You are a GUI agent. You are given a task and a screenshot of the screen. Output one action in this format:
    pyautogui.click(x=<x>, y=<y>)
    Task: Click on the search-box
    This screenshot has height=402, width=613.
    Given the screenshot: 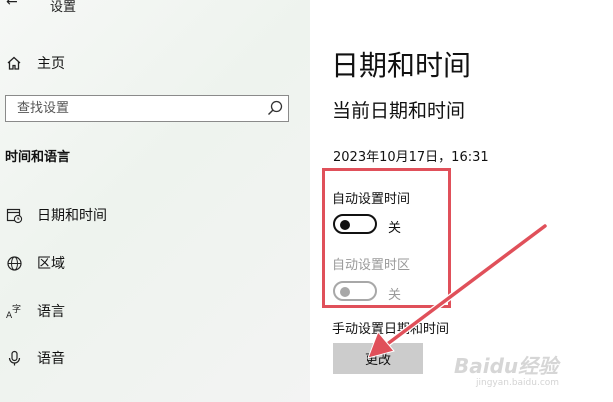 What is the action you would take?
    pyautogui.click(x=147, y=108)
    